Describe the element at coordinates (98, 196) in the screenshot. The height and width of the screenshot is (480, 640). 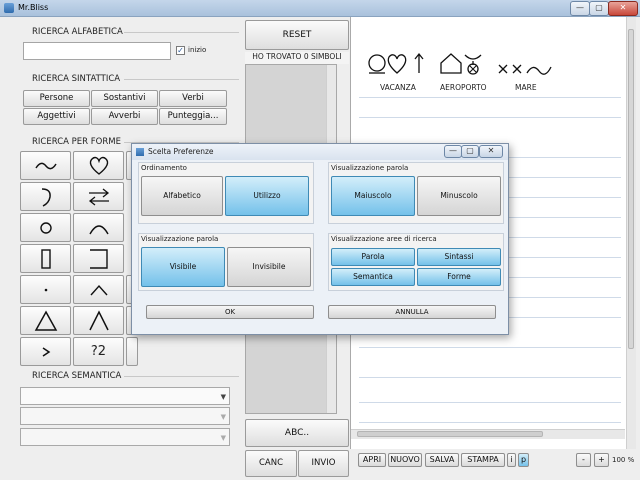
I see `arrows-shape-button` at that location.